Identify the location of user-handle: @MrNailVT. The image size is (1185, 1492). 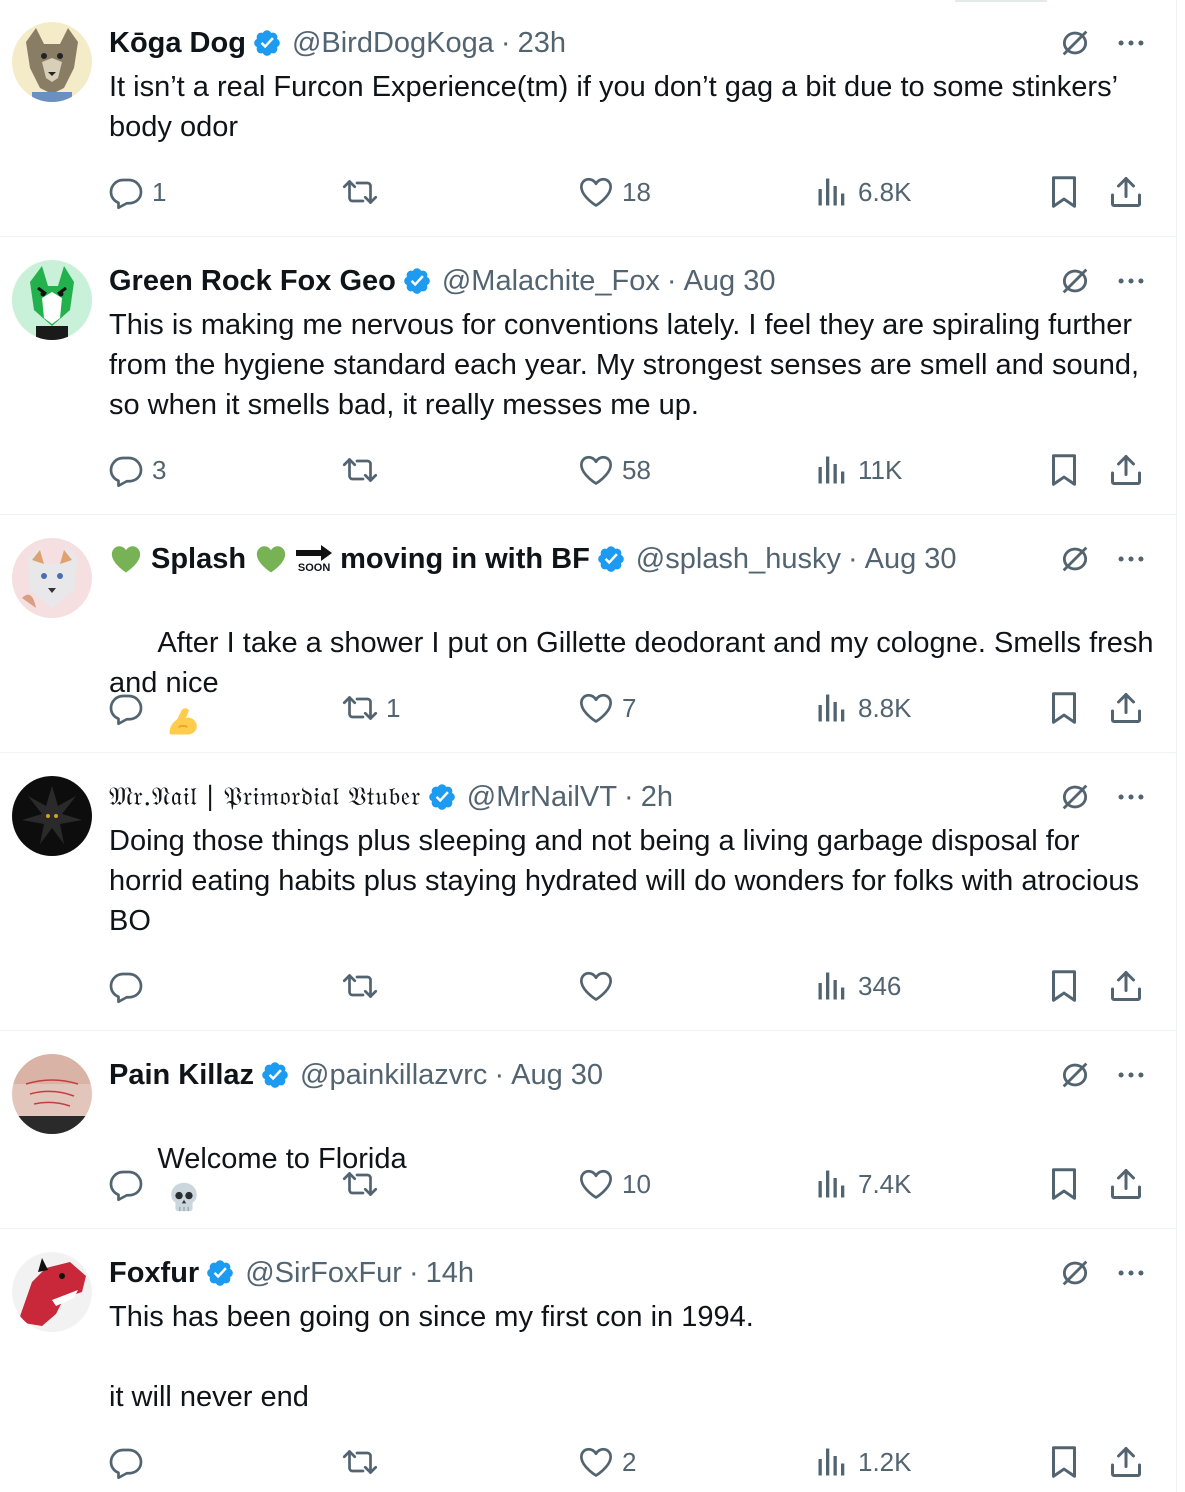
(542, 797).